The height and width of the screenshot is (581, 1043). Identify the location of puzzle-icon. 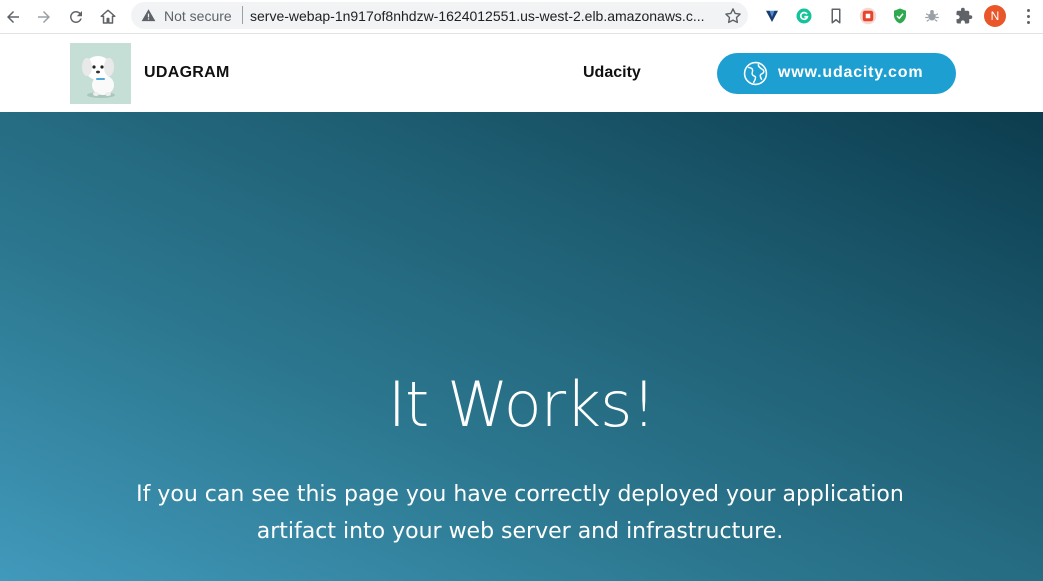
(964, 16).